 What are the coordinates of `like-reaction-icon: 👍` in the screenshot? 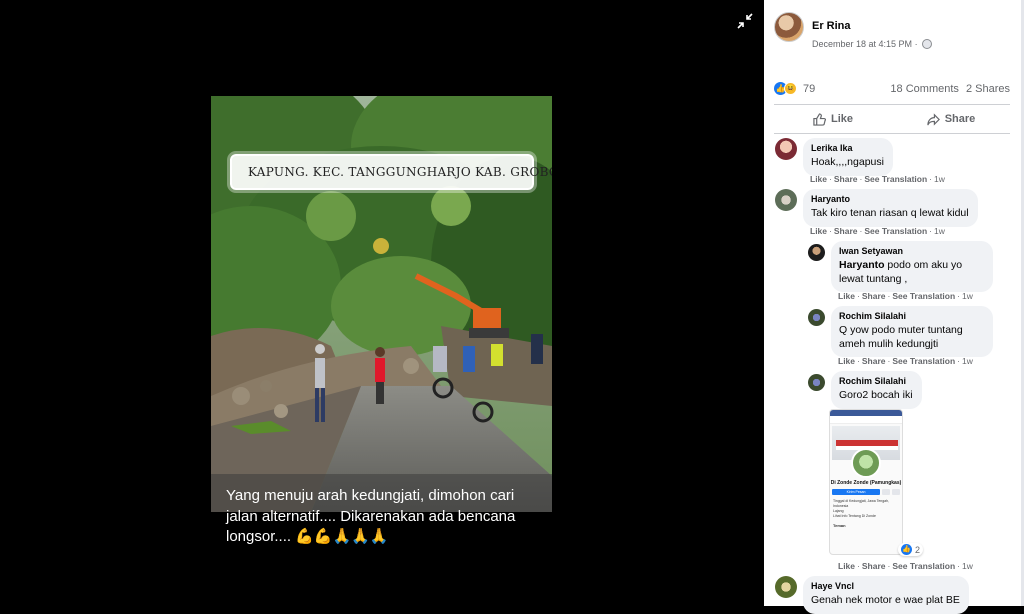 It's located at (906, 549).